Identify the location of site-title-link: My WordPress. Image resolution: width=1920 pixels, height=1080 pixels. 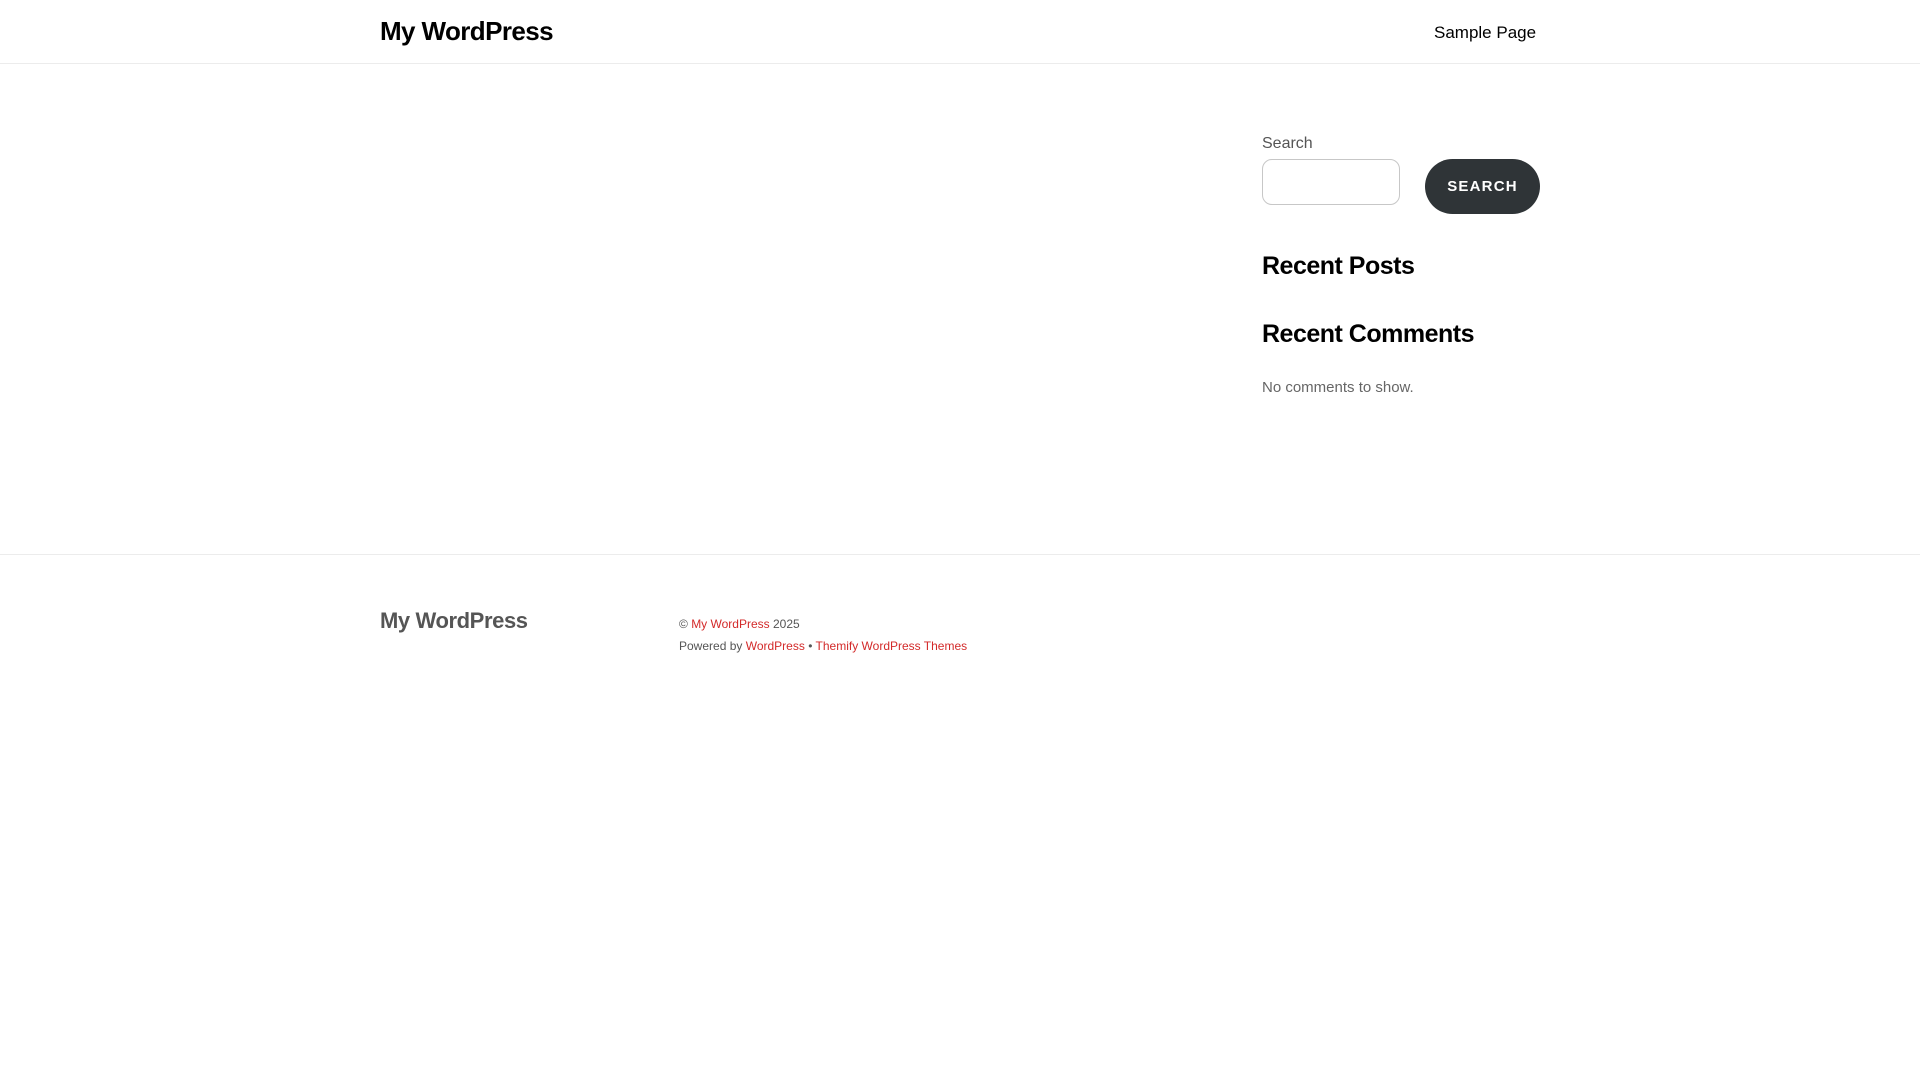
(467, 31).